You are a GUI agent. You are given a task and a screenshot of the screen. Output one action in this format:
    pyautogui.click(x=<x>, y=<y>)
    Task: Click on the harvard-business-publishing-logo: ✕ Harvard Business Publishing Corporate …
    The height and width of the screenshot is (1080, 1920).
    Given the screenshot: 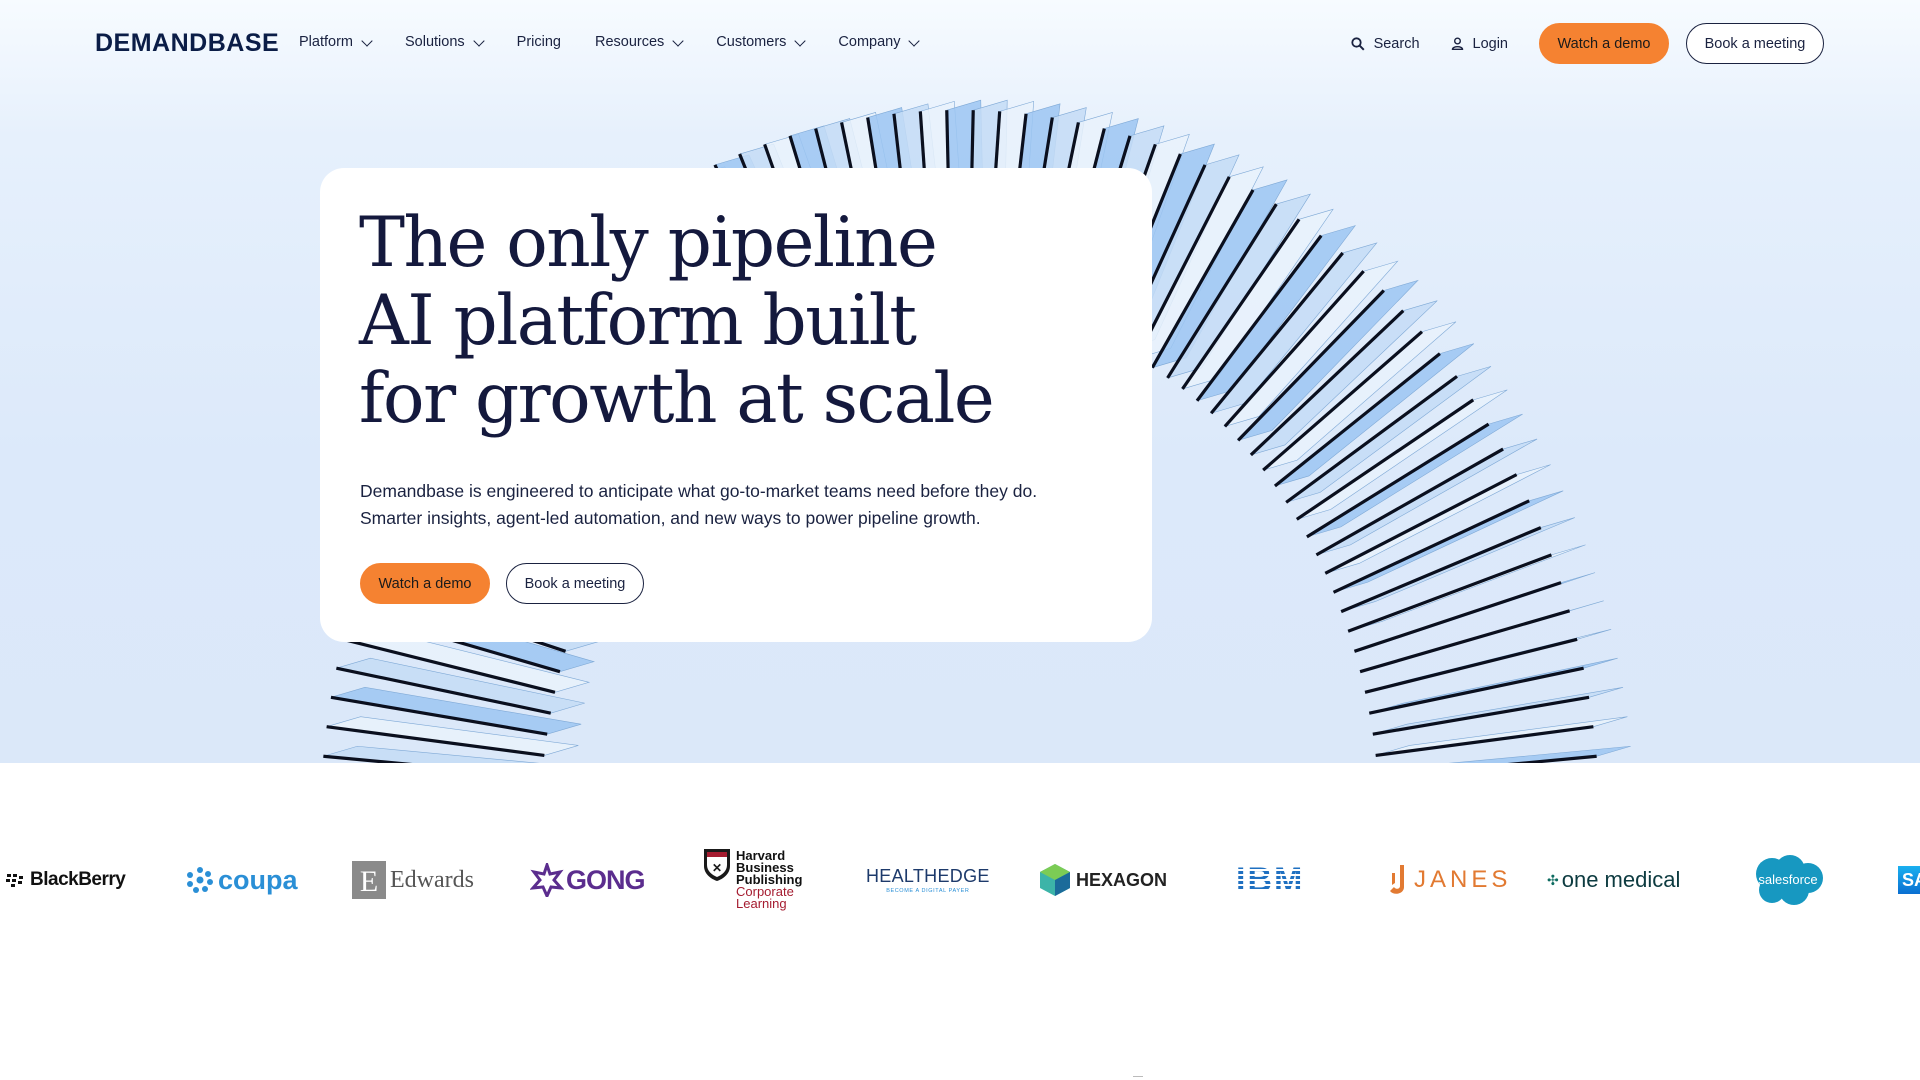 What is the action you would take?
    pyautogui.click(x=752, y=880)
    